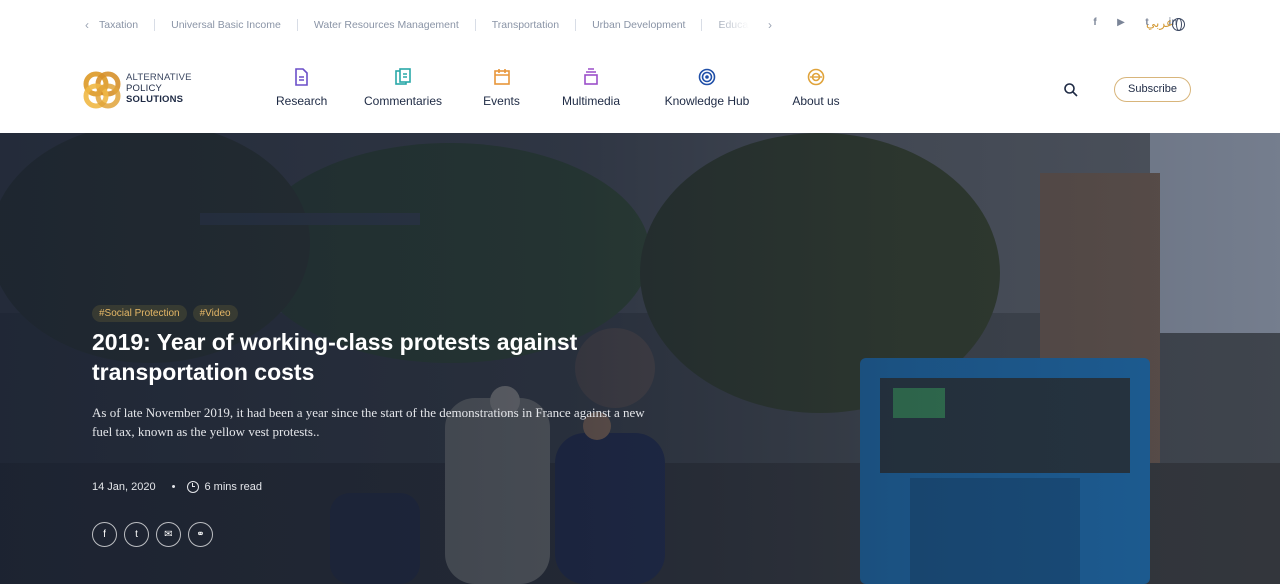  What do you see at coordinates (1071, 90) in the screenshot?
I see `search-icon` at bounding box center [1071, 90].